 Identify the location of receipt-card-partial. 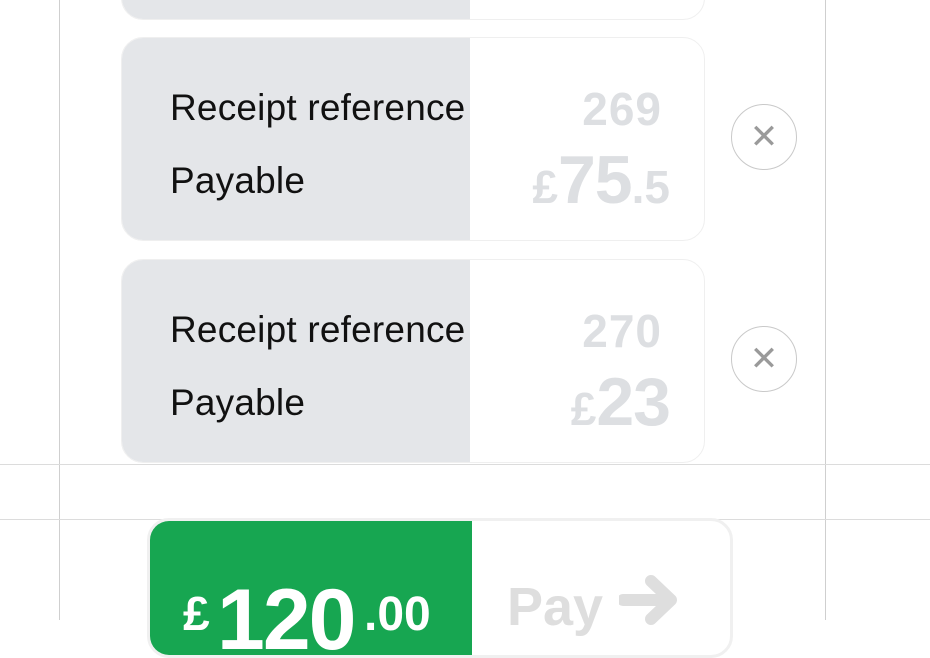
(413, 10).